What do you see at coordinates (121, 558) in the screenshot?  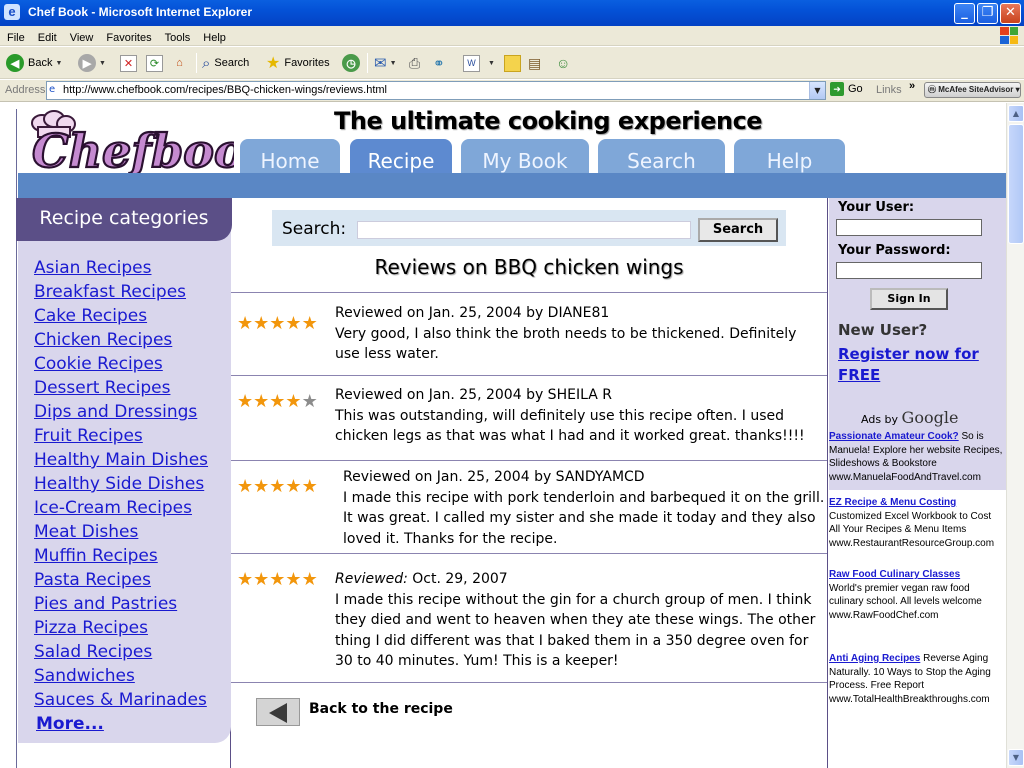 I see `category-link: Muffin Recipes` at bounding box center [121, 558].